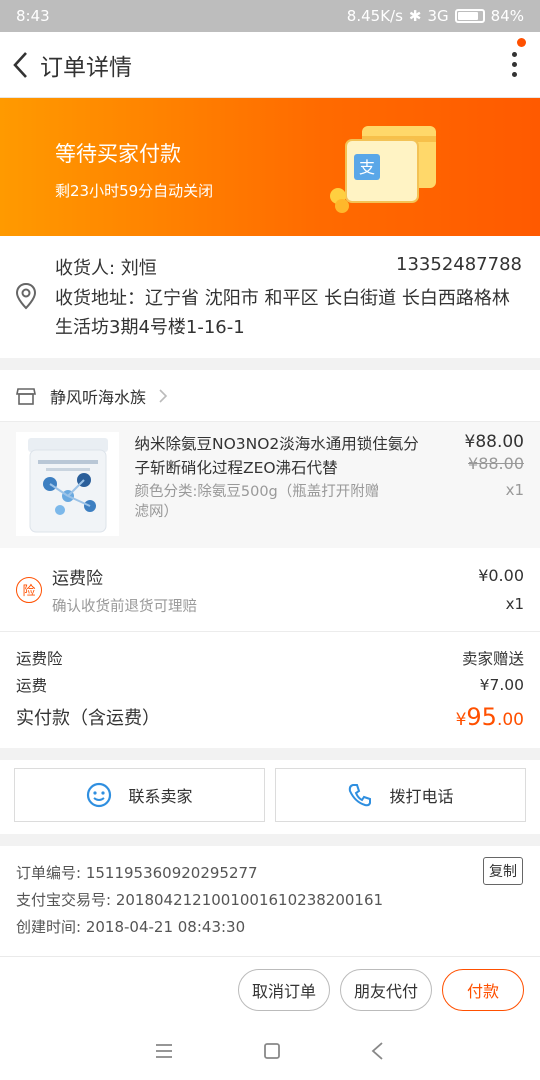 The height and width of the screenshot is (1080, 540). I want to click on total-integer: 95, so click(481, 717).